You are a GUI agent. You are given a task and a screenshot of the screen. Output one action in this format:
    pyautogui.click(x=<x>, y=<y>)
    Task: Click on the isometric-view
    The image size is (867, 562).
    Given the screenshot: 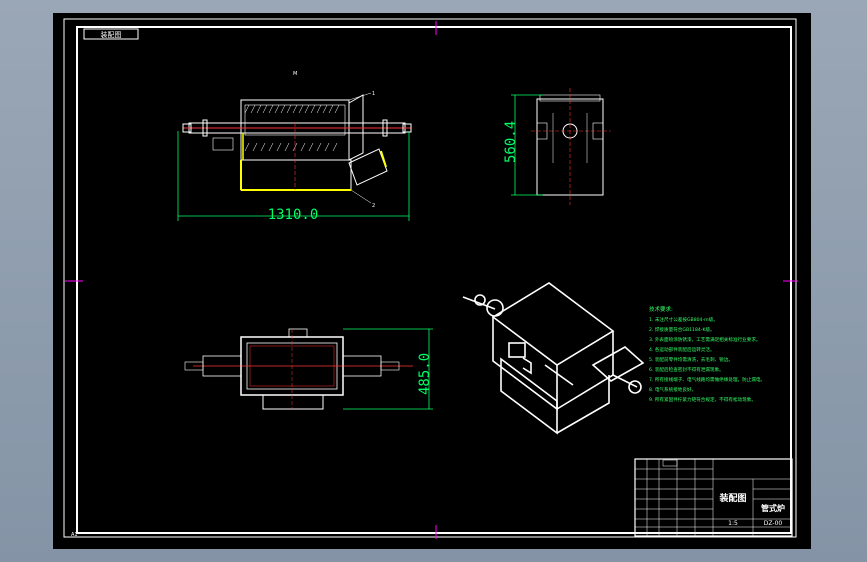 What is the action you would take?
    pyautogui.click(x=553, y=358)
    